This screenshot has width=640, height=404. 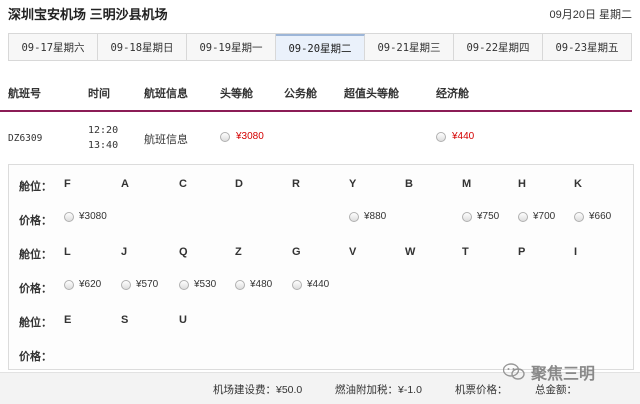 What do you see at coordinates (563, 374) in the screenshot?
I see `watermark-text: 聚焦三明` at bounding box center [563, 374].